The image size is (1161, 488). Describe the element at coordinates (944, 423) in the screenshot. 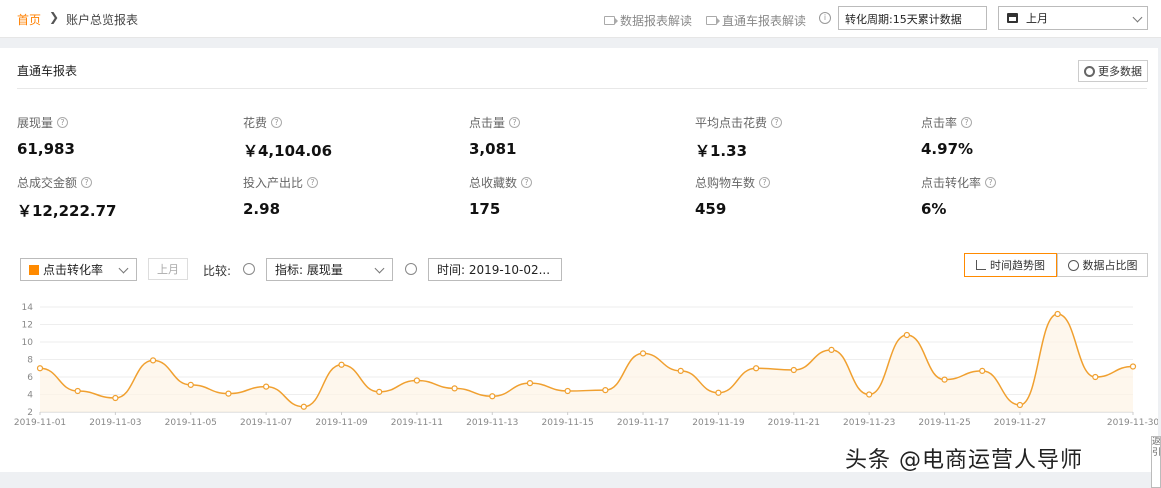

I see `x-tick-label: 2019-11-25` at that location.